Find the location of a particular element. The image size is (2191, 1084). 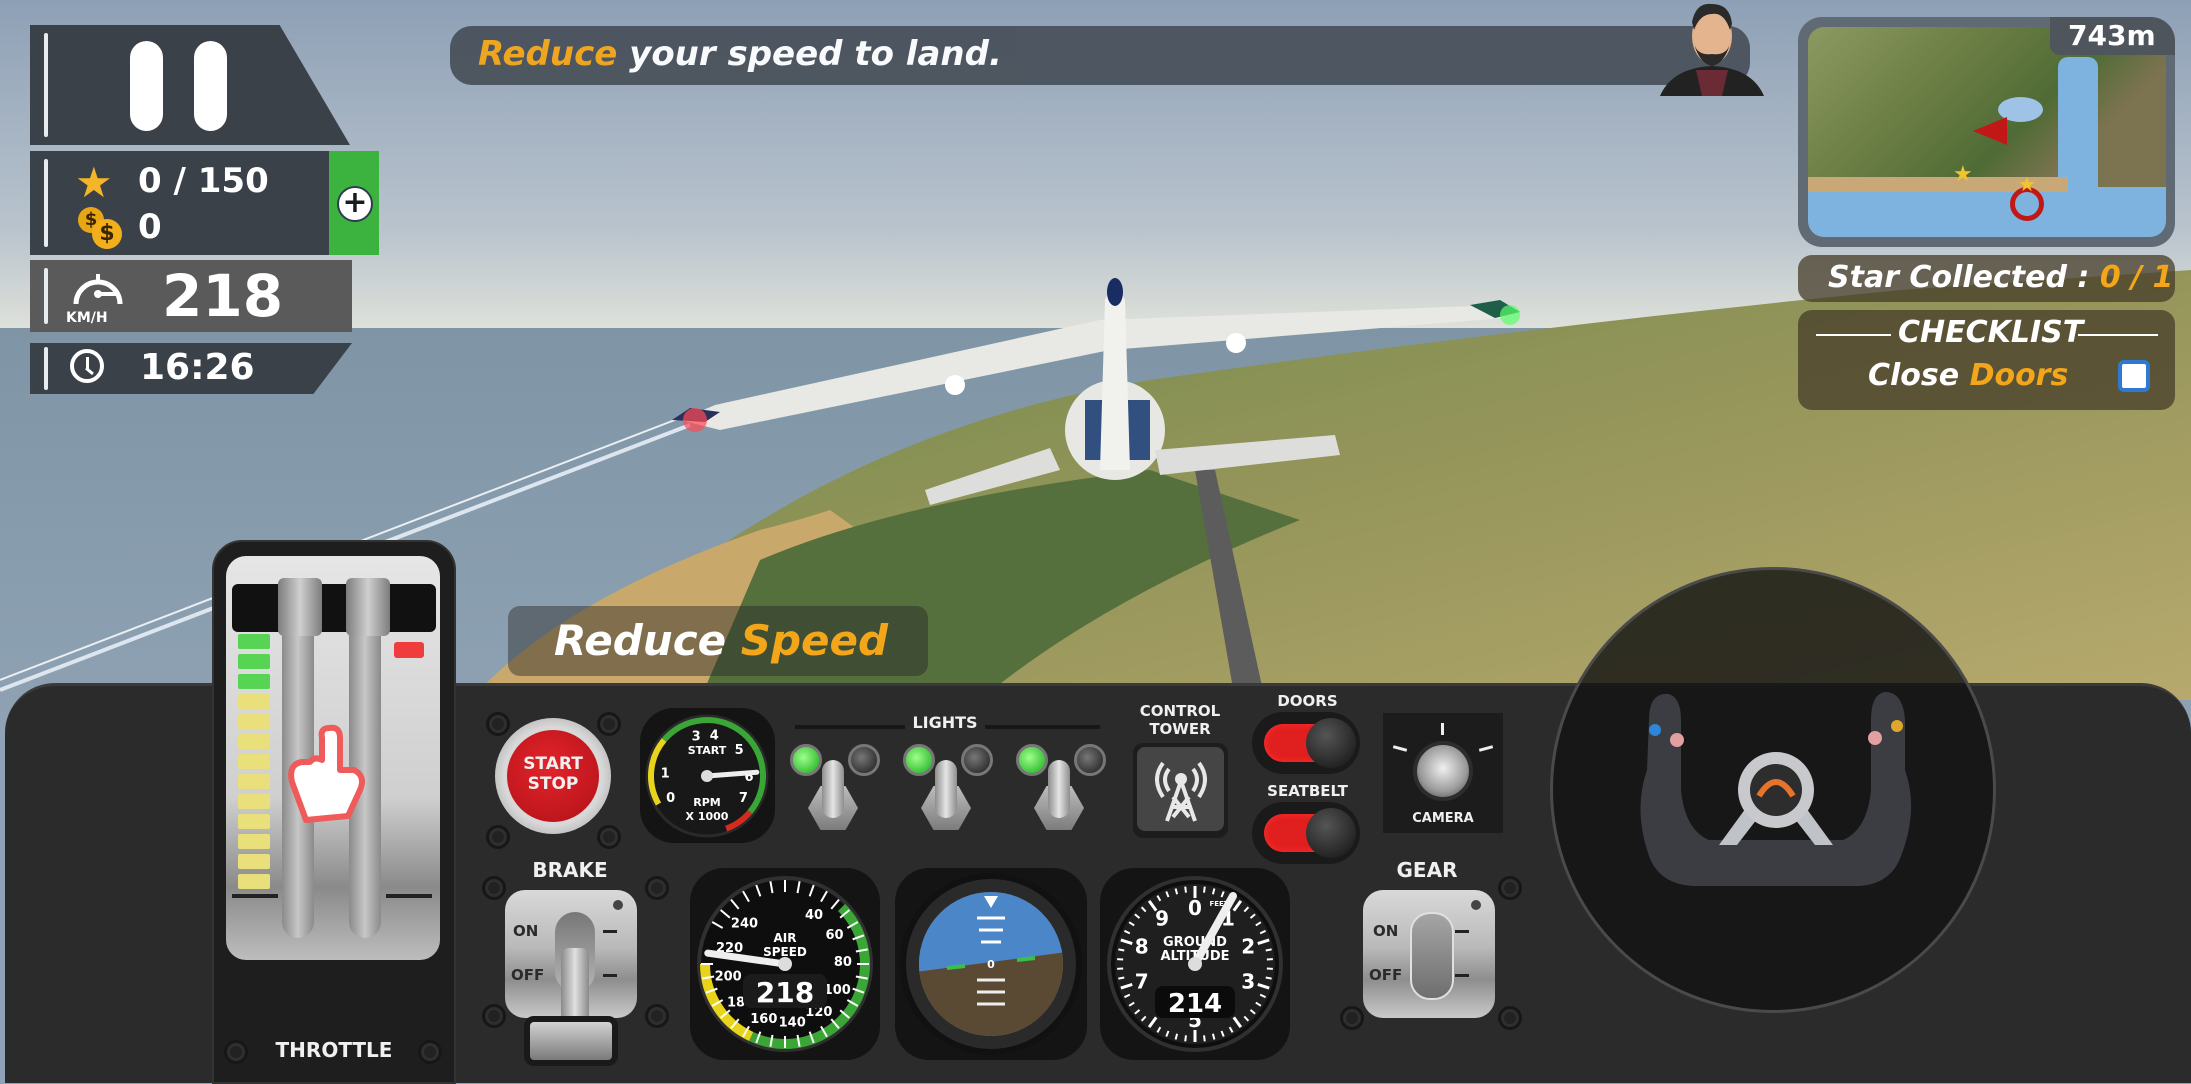

gear-switch: ON OFF is located at coordinates (1429, 954).